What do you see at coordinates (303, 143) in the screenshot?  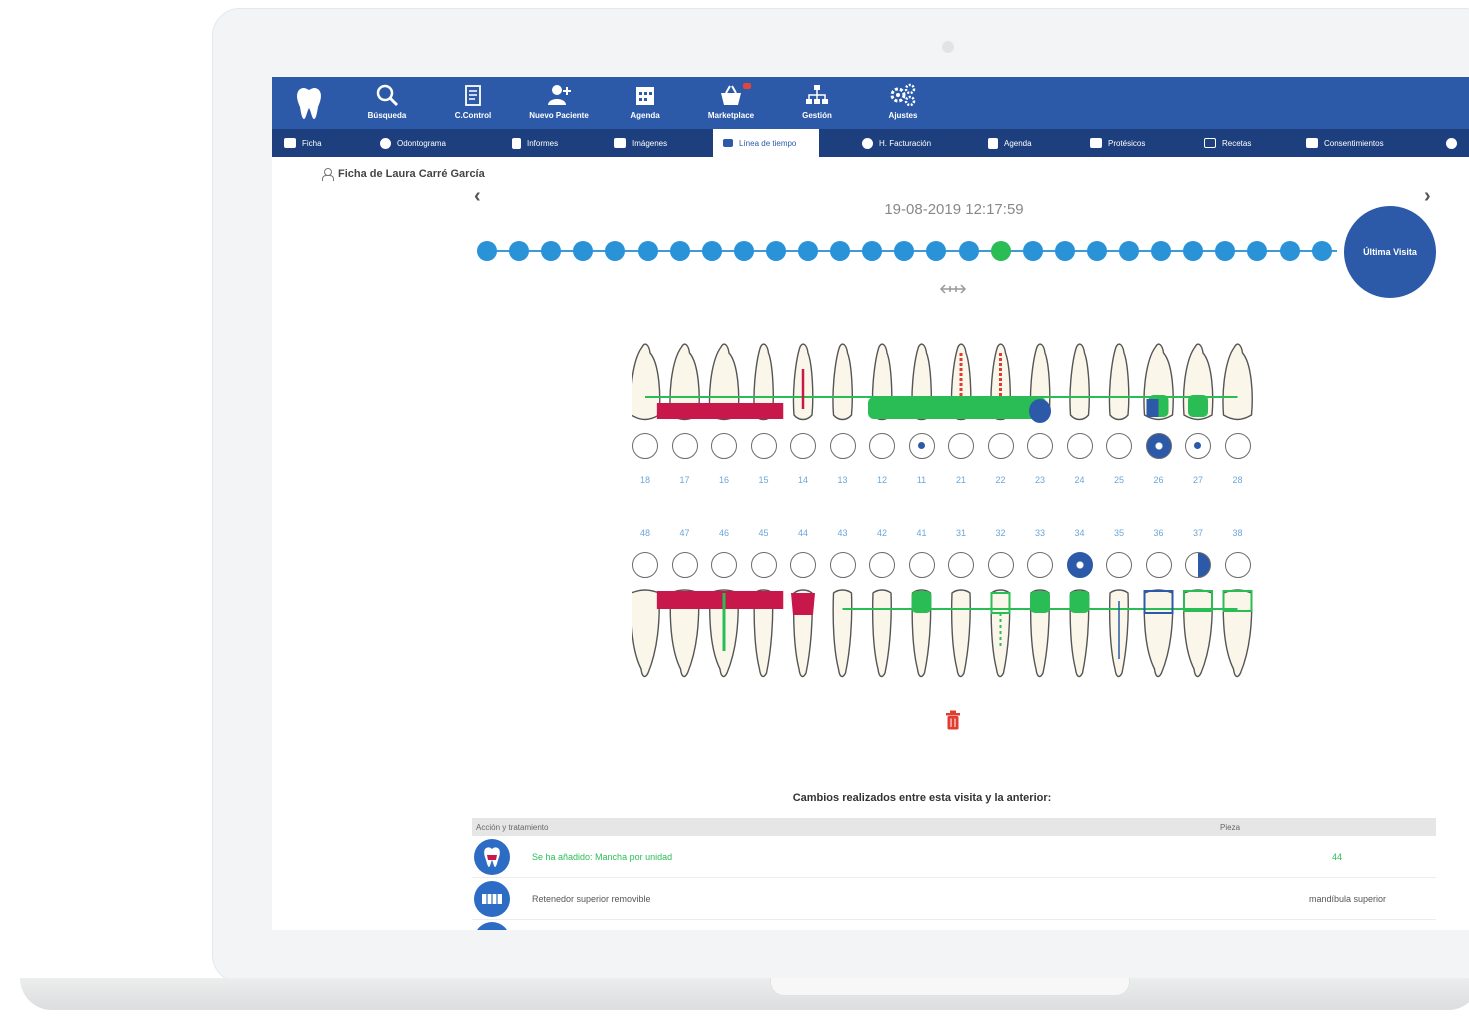 I see `tab-ficha: Ficha` at bounding box center [303, 143].